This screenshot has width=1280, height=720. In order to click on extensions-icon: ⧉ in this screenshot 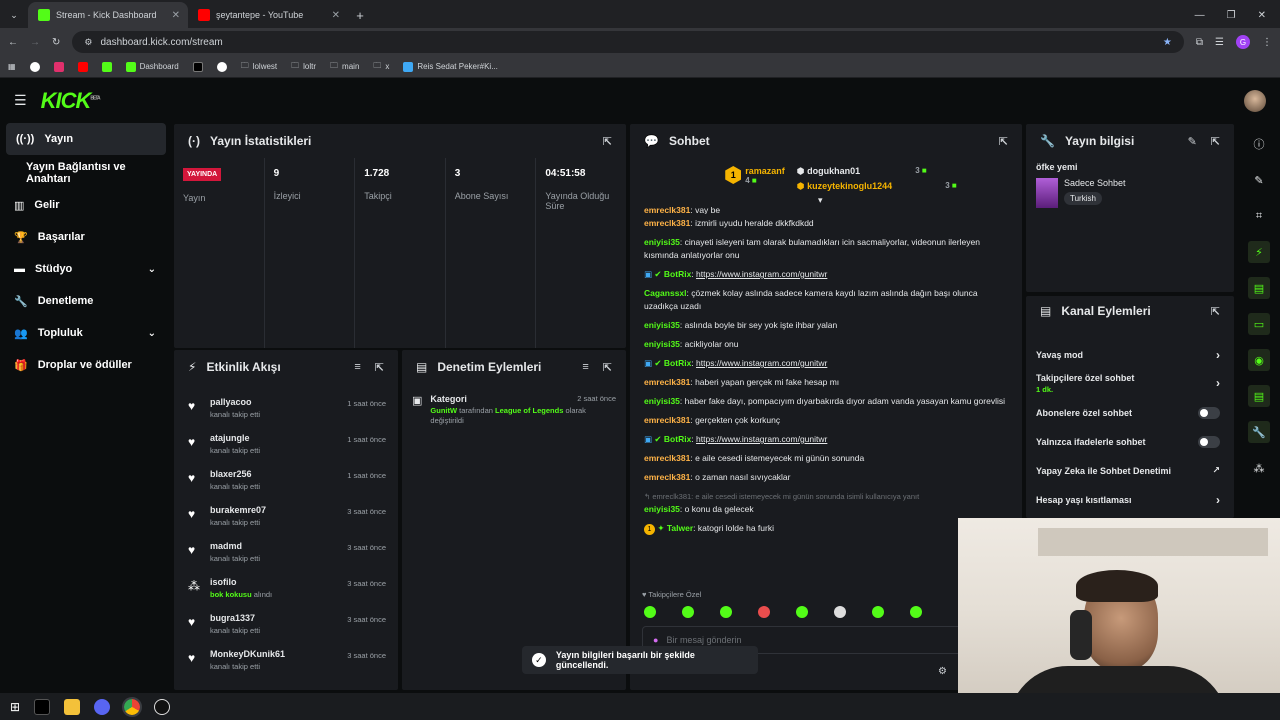, I will do `click(1199, 42)`.